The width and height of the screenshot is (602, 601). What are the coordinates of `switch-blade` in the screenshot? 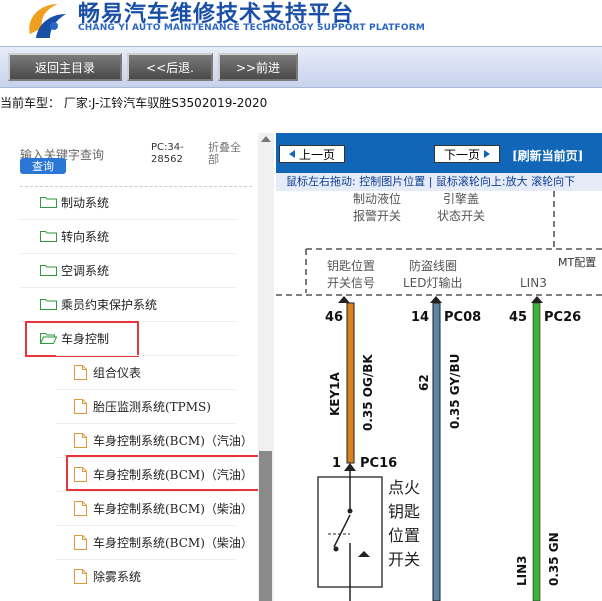 It's located at (342, 531).